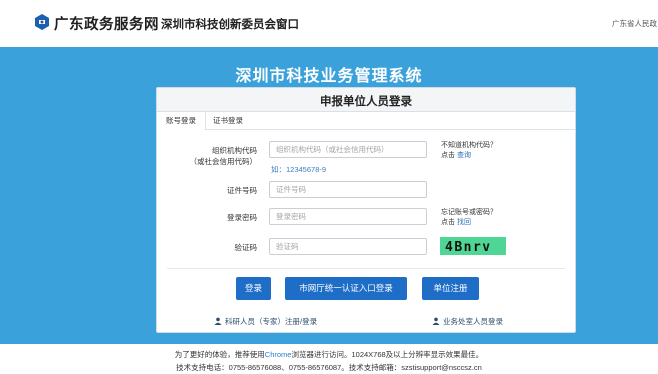 This screenshot has height=374, width=658. I want to click on password-label: 登录密码, so click(242, 217).